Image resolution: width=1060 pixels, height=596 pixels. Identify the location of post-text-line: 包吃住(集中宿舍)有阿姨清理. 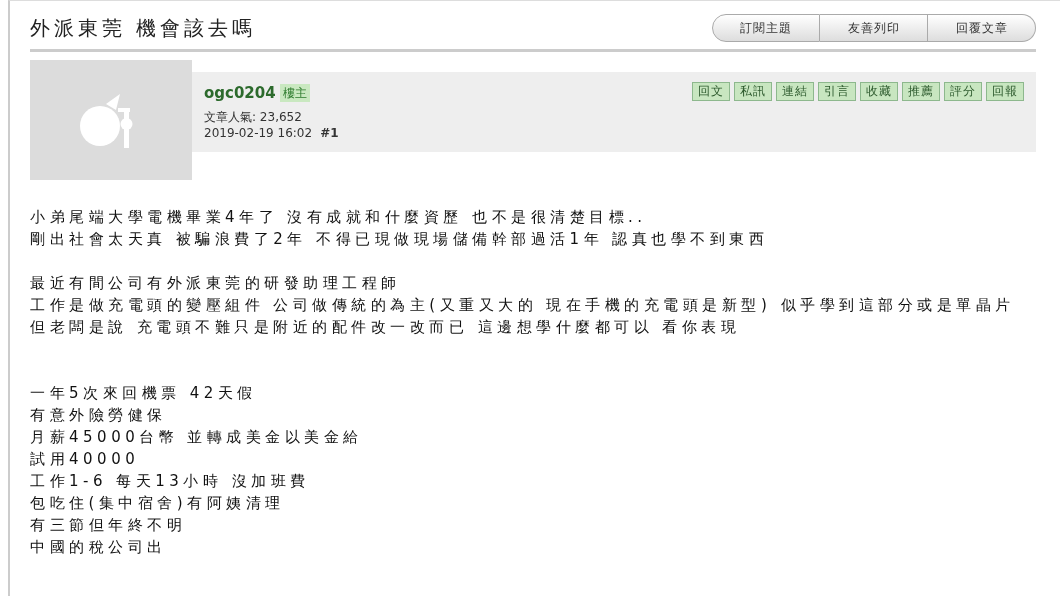
(158, 503).